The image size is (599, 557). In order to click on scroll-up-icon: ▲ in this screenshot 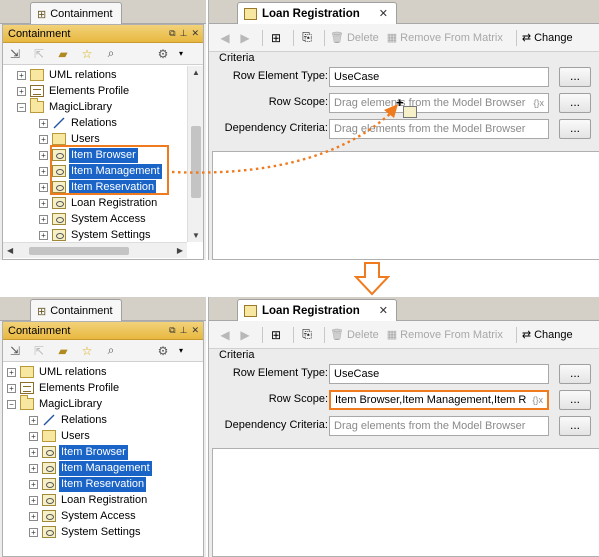, I will do `click(196, 72)`.